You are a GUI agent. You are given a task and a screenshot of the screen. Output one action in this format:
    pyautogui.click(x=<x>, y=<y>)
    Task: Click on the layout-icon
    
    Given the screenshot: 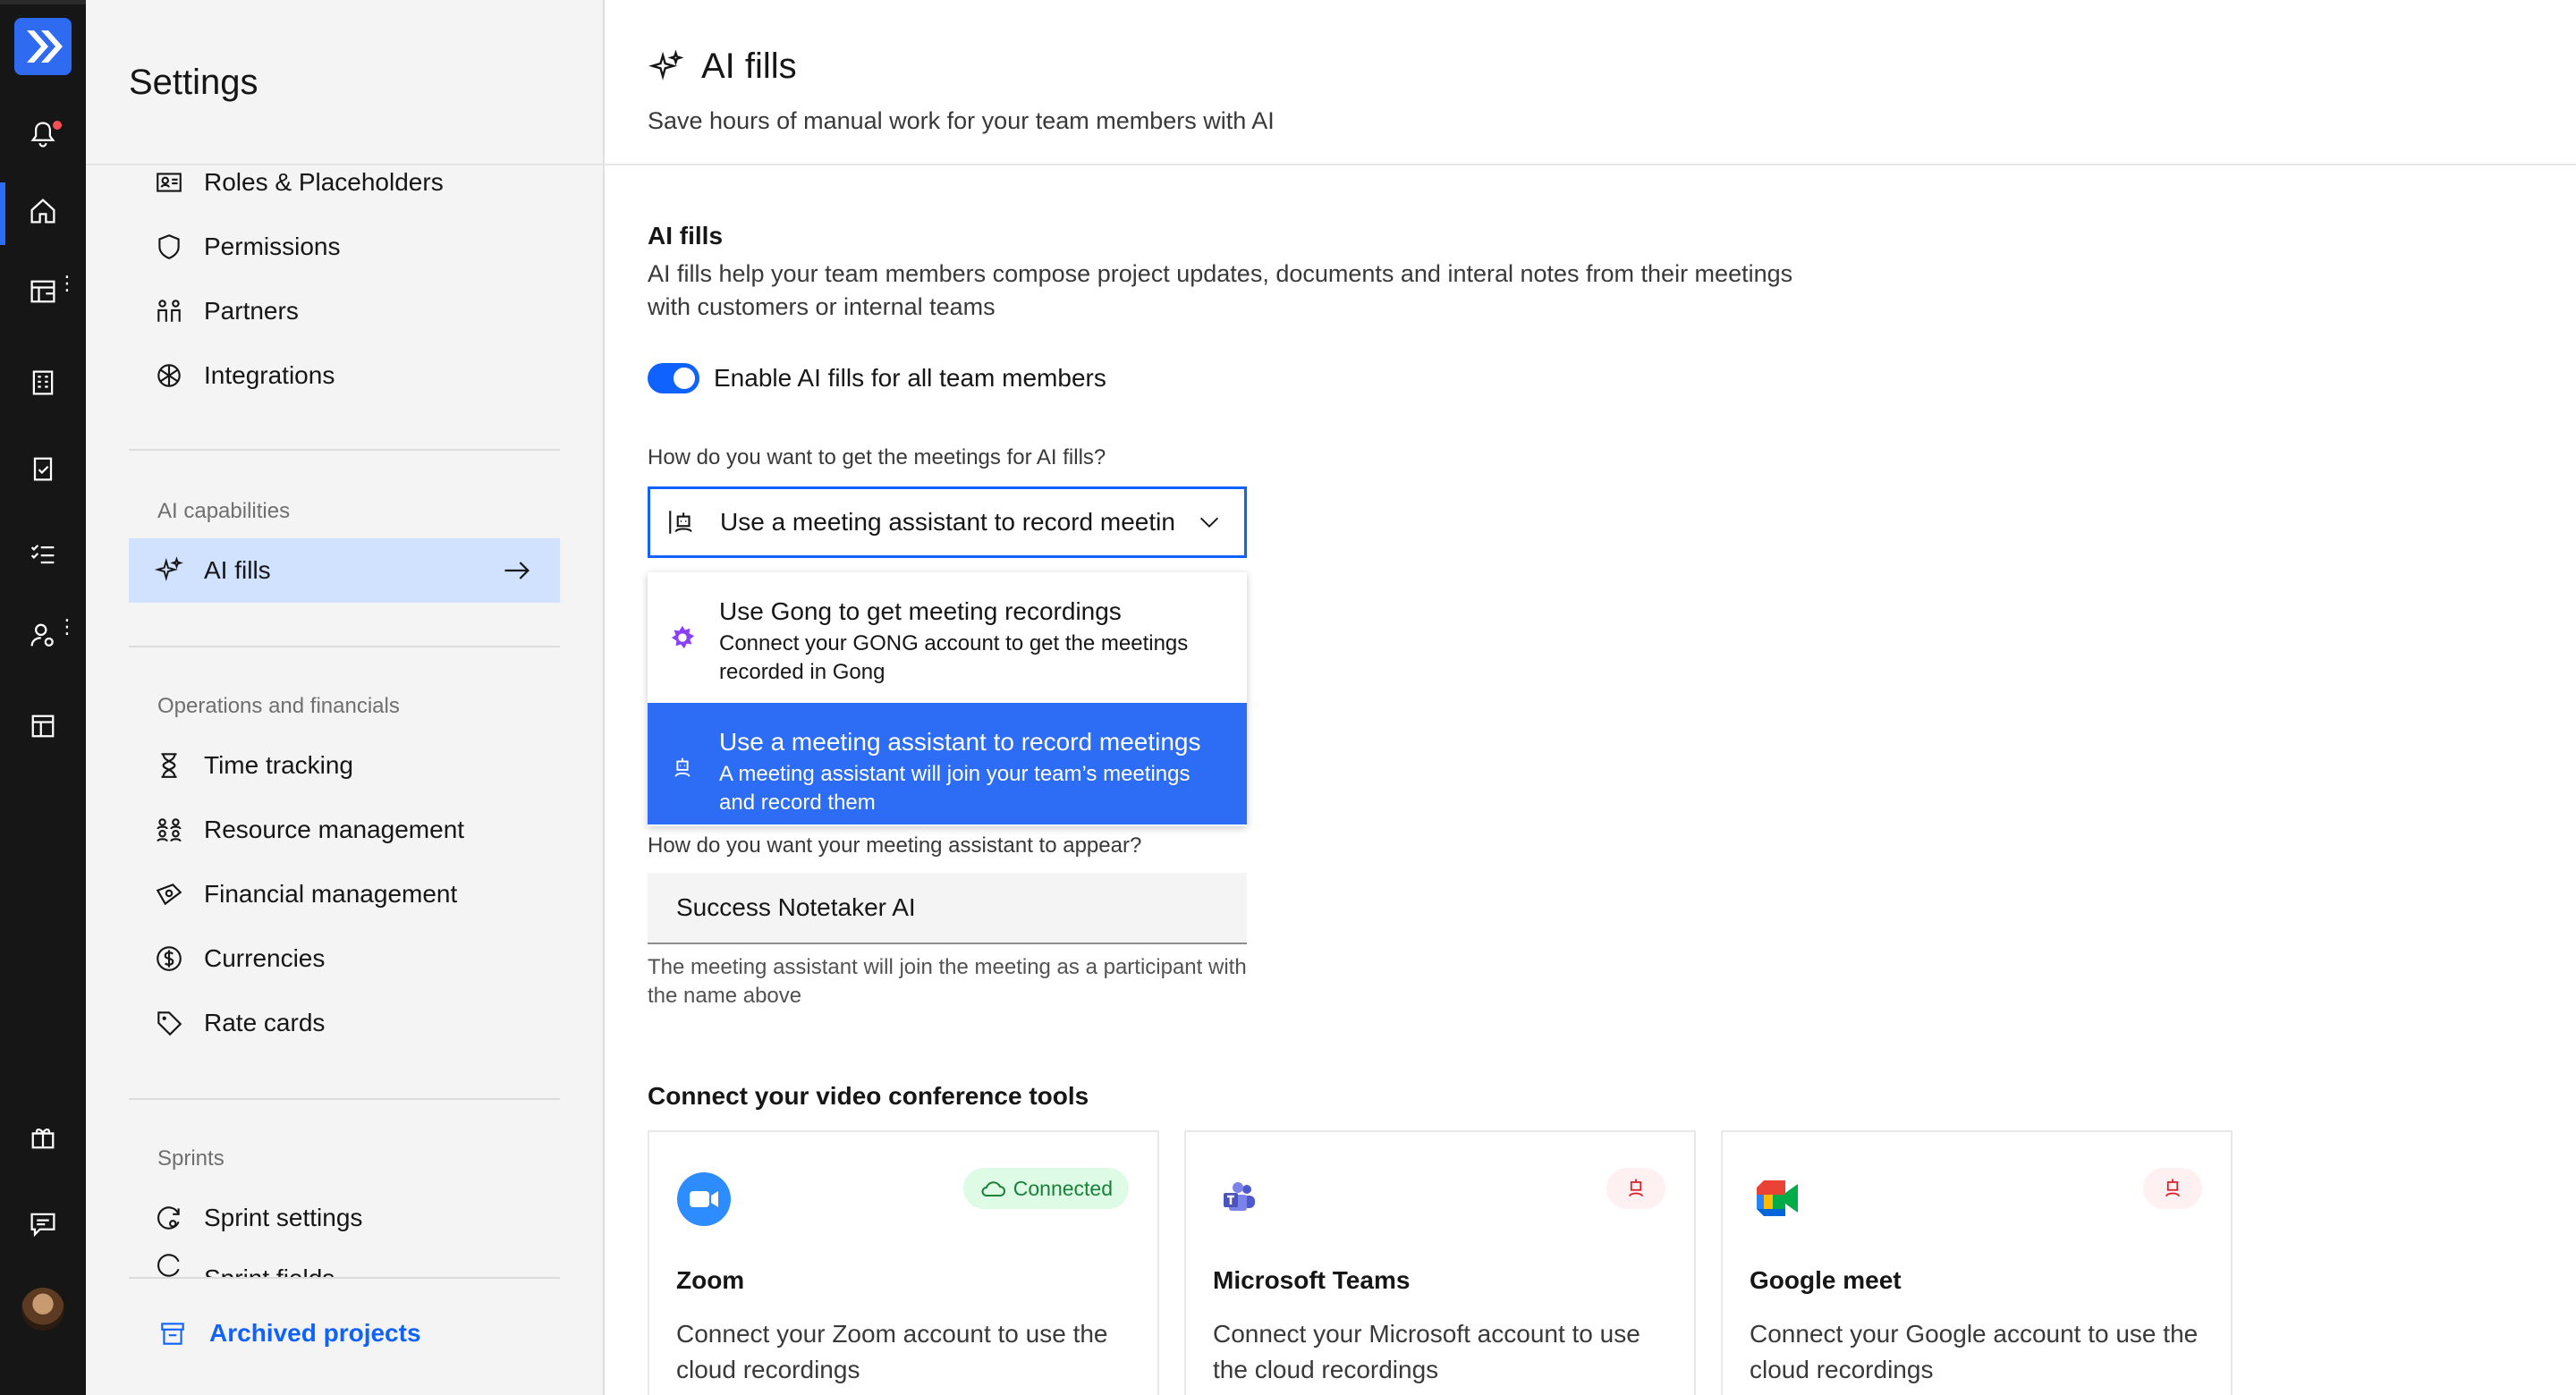 What is the action you would take?
    pyautogui.click(x=43, y=726)
    